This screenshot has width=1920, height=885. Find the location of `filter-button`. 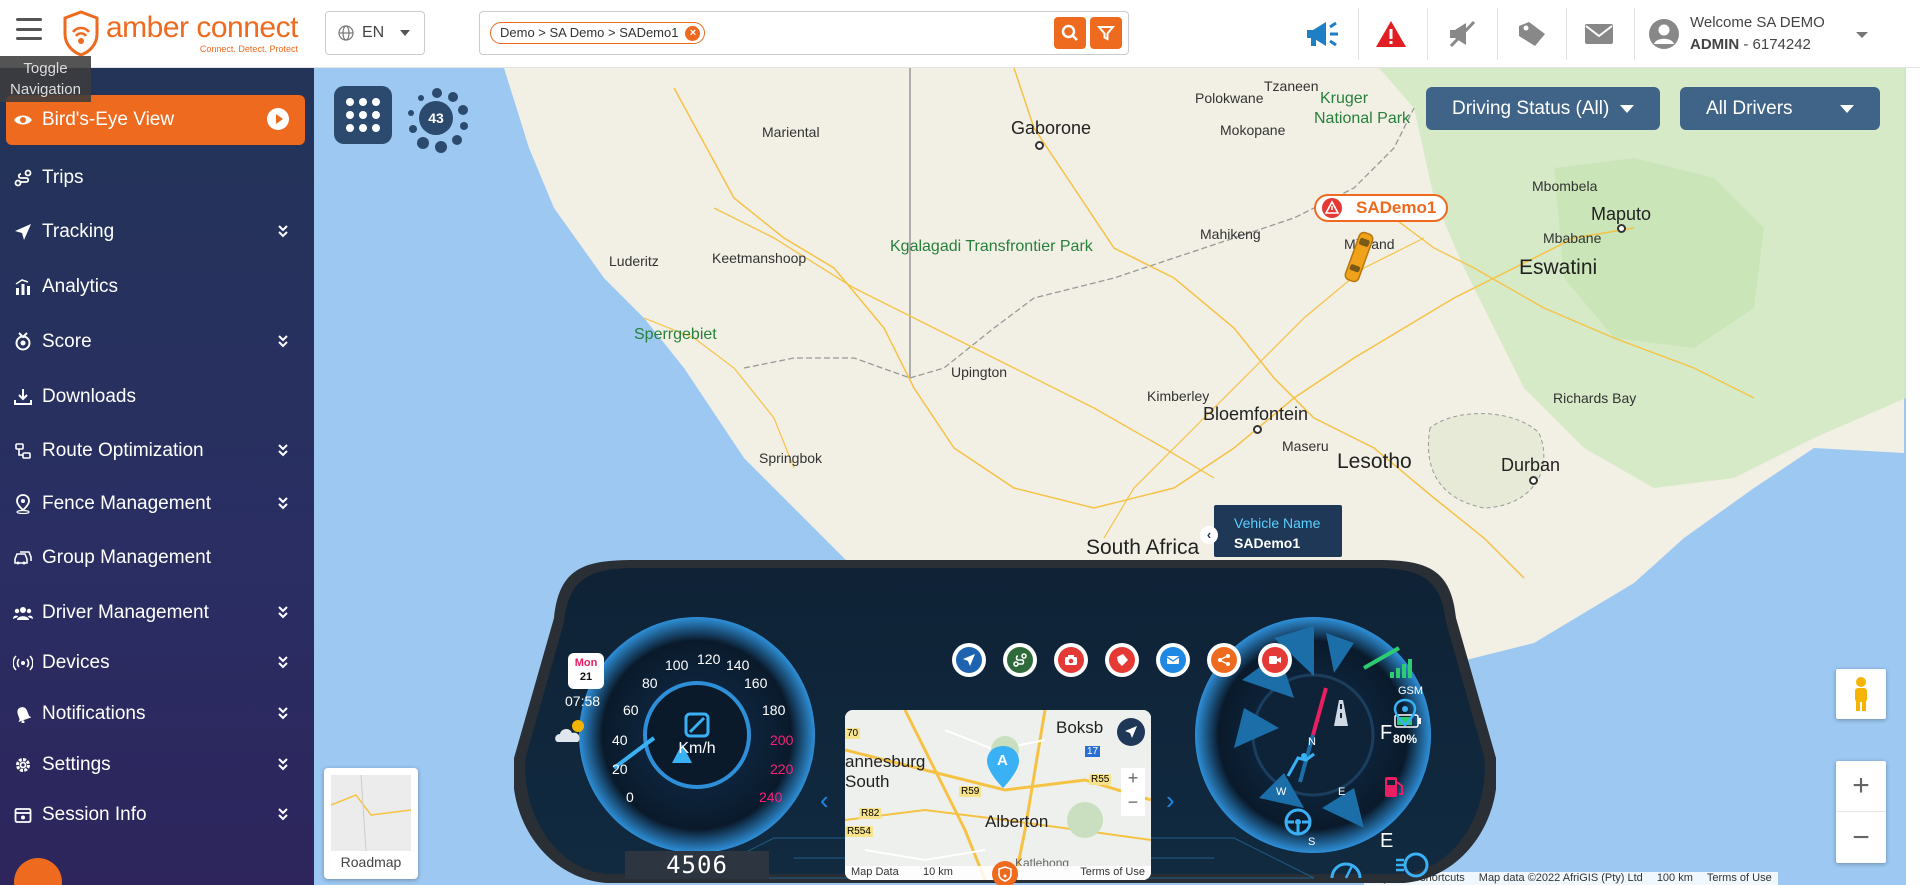

filter-button is located at coordinates (1106, 33).